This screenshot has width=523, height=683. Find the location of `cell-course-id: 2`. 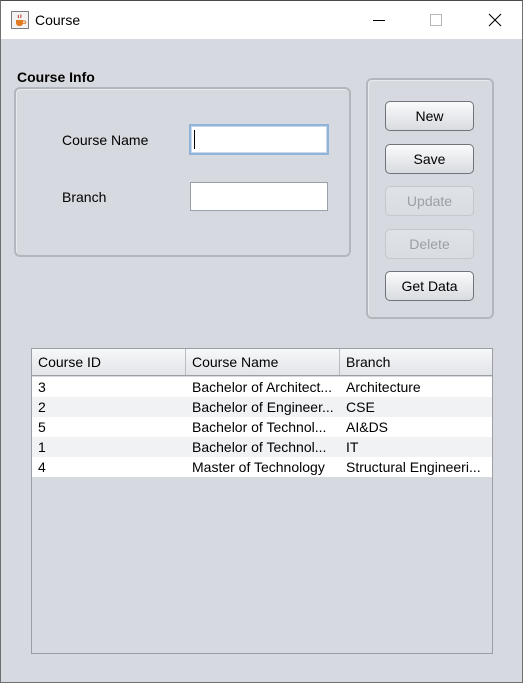

cell-course-id: 2 is located at coordinates (42, 407).